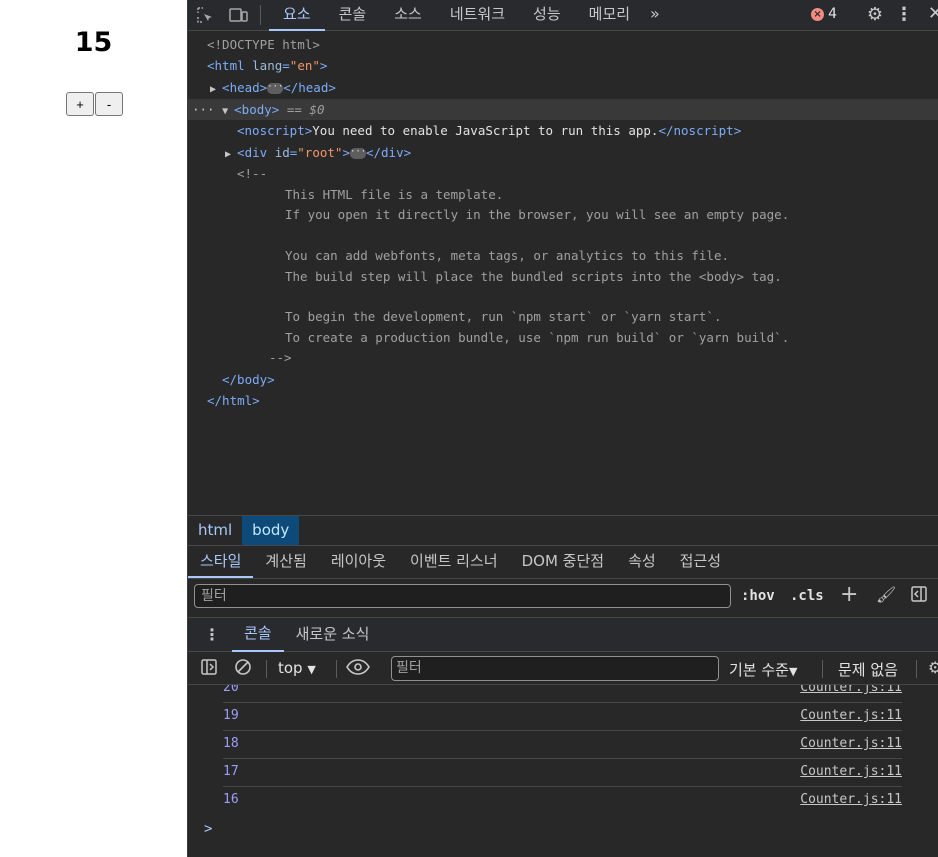 This screenshot has height=857, width=938. Describe the element at coordinates (297, 15) in the screenshot. I see `tab-elements: 요소` at that location.